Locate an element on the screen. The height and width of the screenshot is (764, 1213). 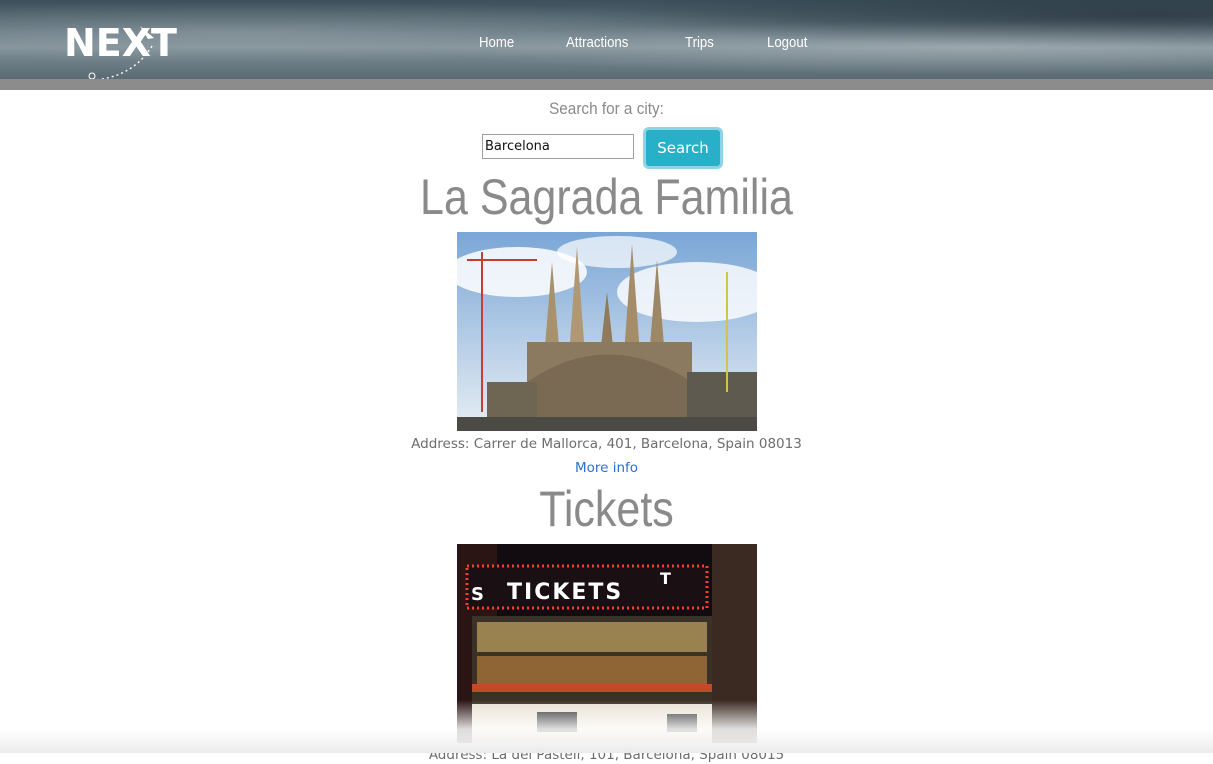
attraction-image-sagrada-familia is located at coordinates (607, 331).